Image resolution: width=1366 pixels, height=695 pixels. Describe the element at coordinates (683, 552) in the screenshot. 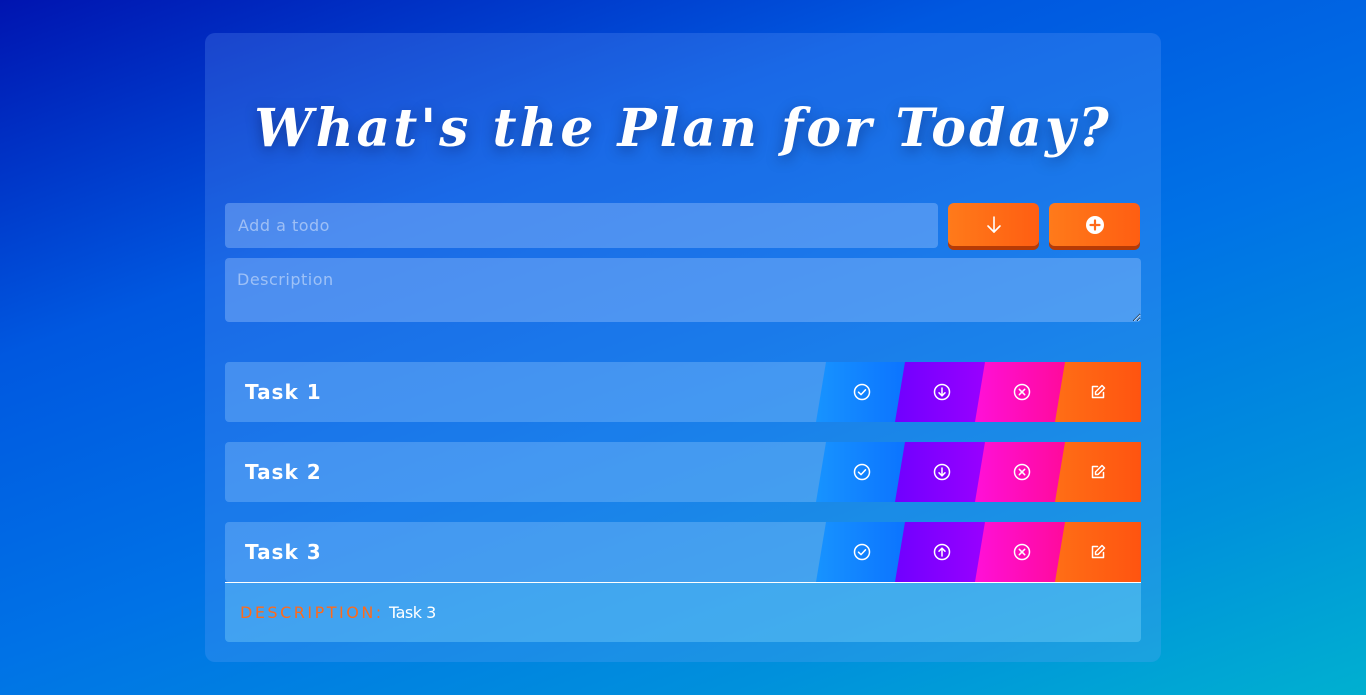

I see `todo-item: Task 3` at that location.